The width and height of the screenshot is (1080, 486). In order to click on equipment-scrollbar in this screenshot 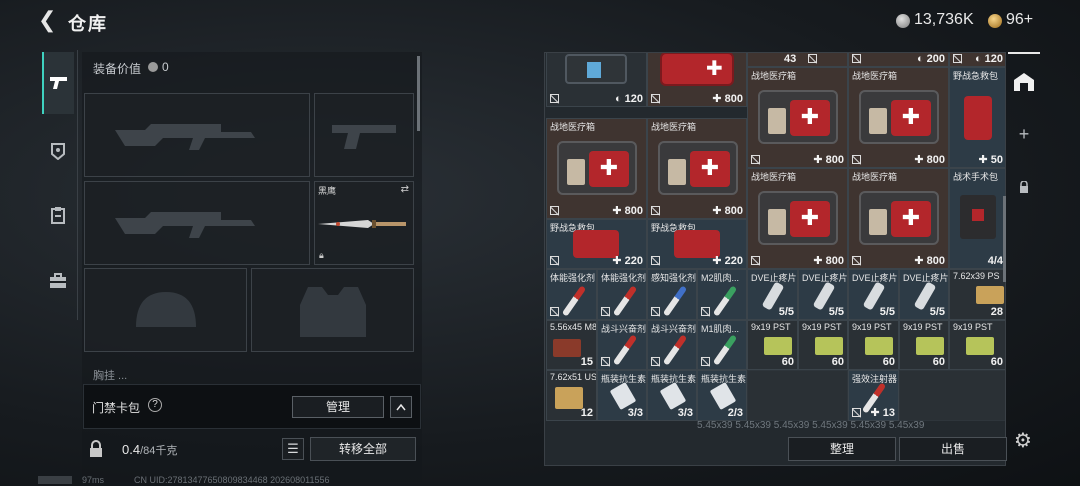, I will do `click(418, 93)`.